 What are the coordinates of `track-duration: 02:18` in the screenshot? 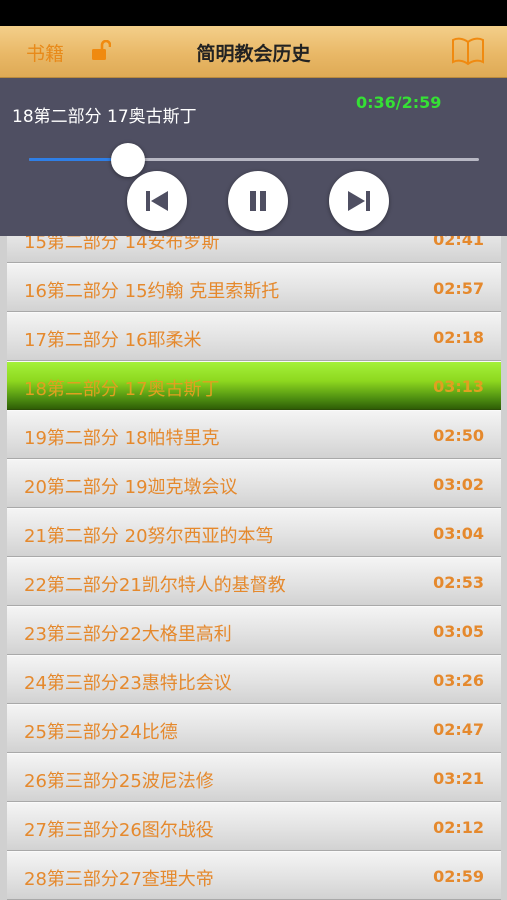 It's located at (458, 337).